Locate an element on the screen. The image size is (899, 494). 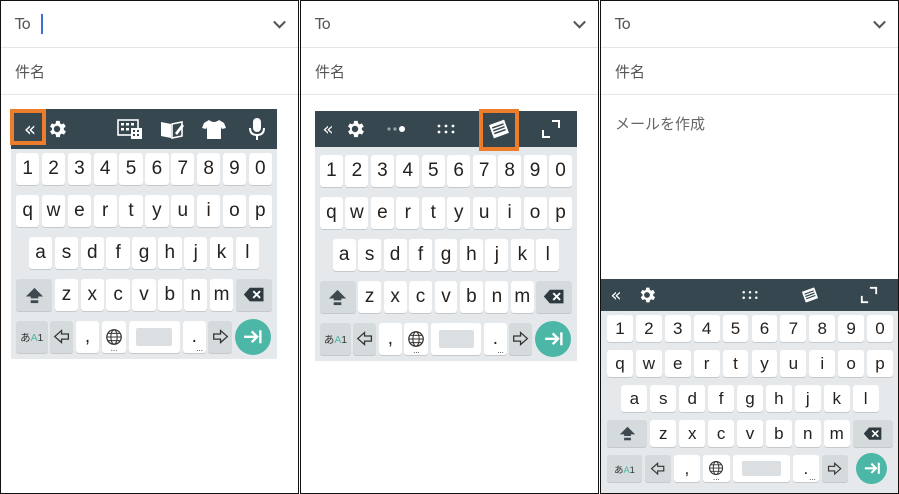
digit-key-7: 7 is located at coordinates (484, 171).